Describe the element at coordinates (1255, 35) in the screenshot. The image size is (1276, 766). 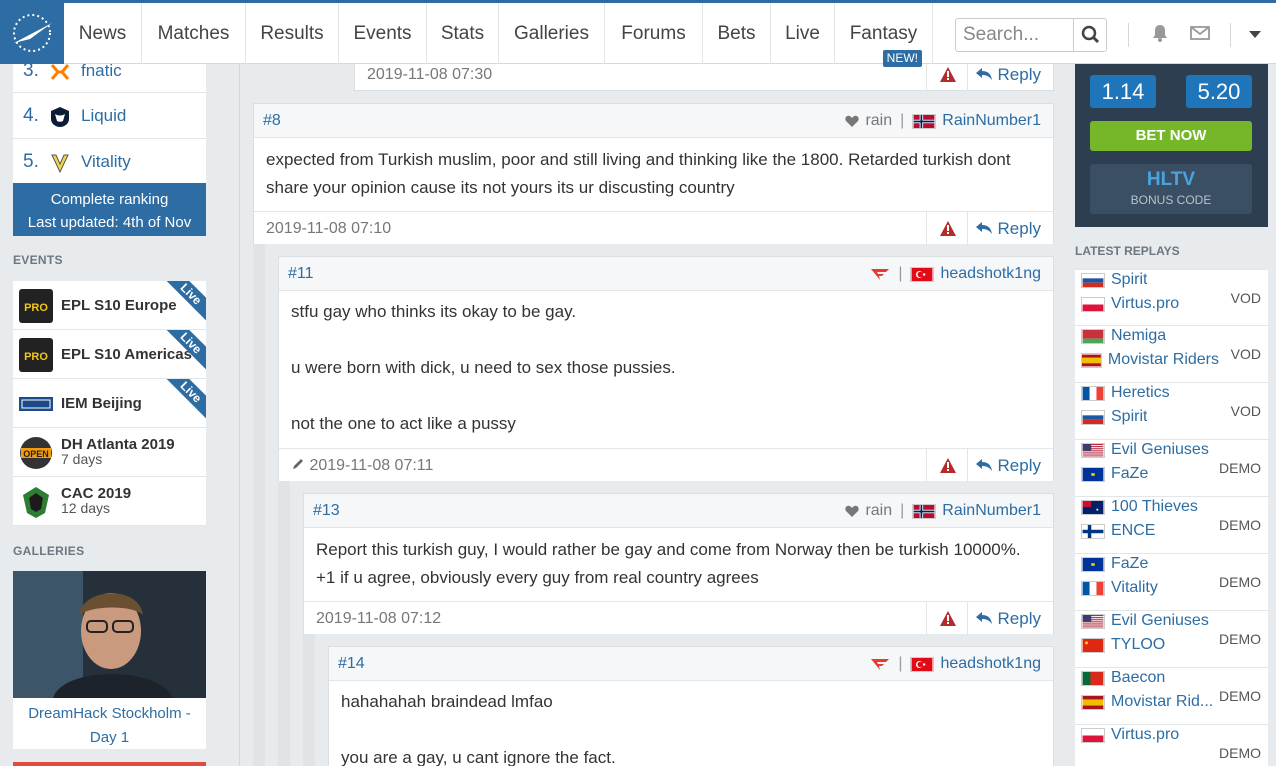
I see `chevron-down-icon` at that location.